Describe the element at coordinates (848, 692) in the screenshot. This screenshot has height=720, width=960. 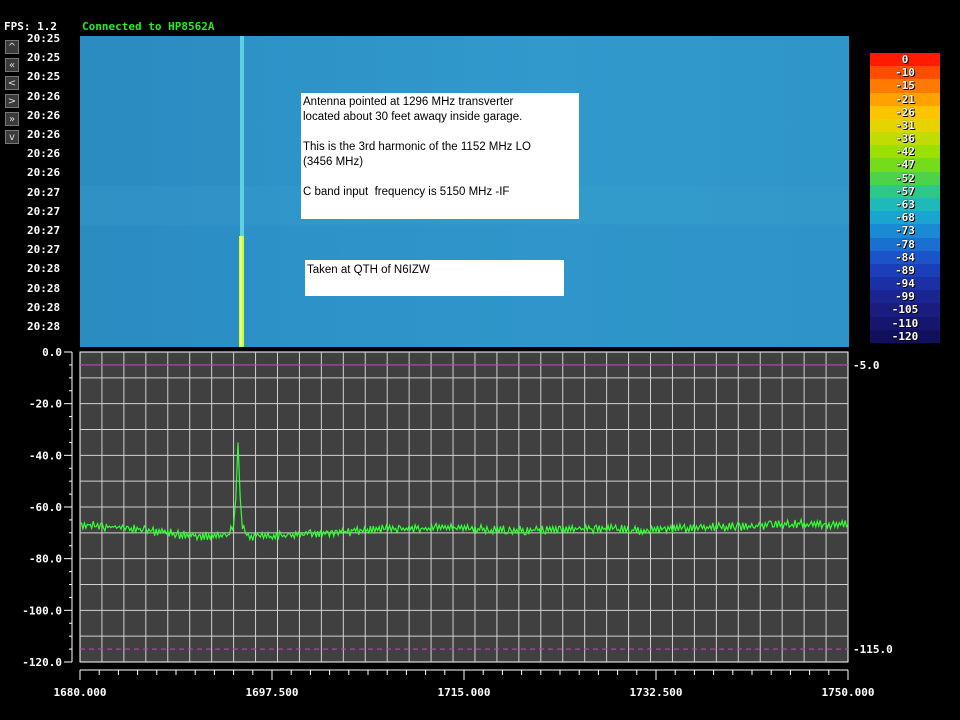
I see `x-tick-label: 1750.000` at that location.